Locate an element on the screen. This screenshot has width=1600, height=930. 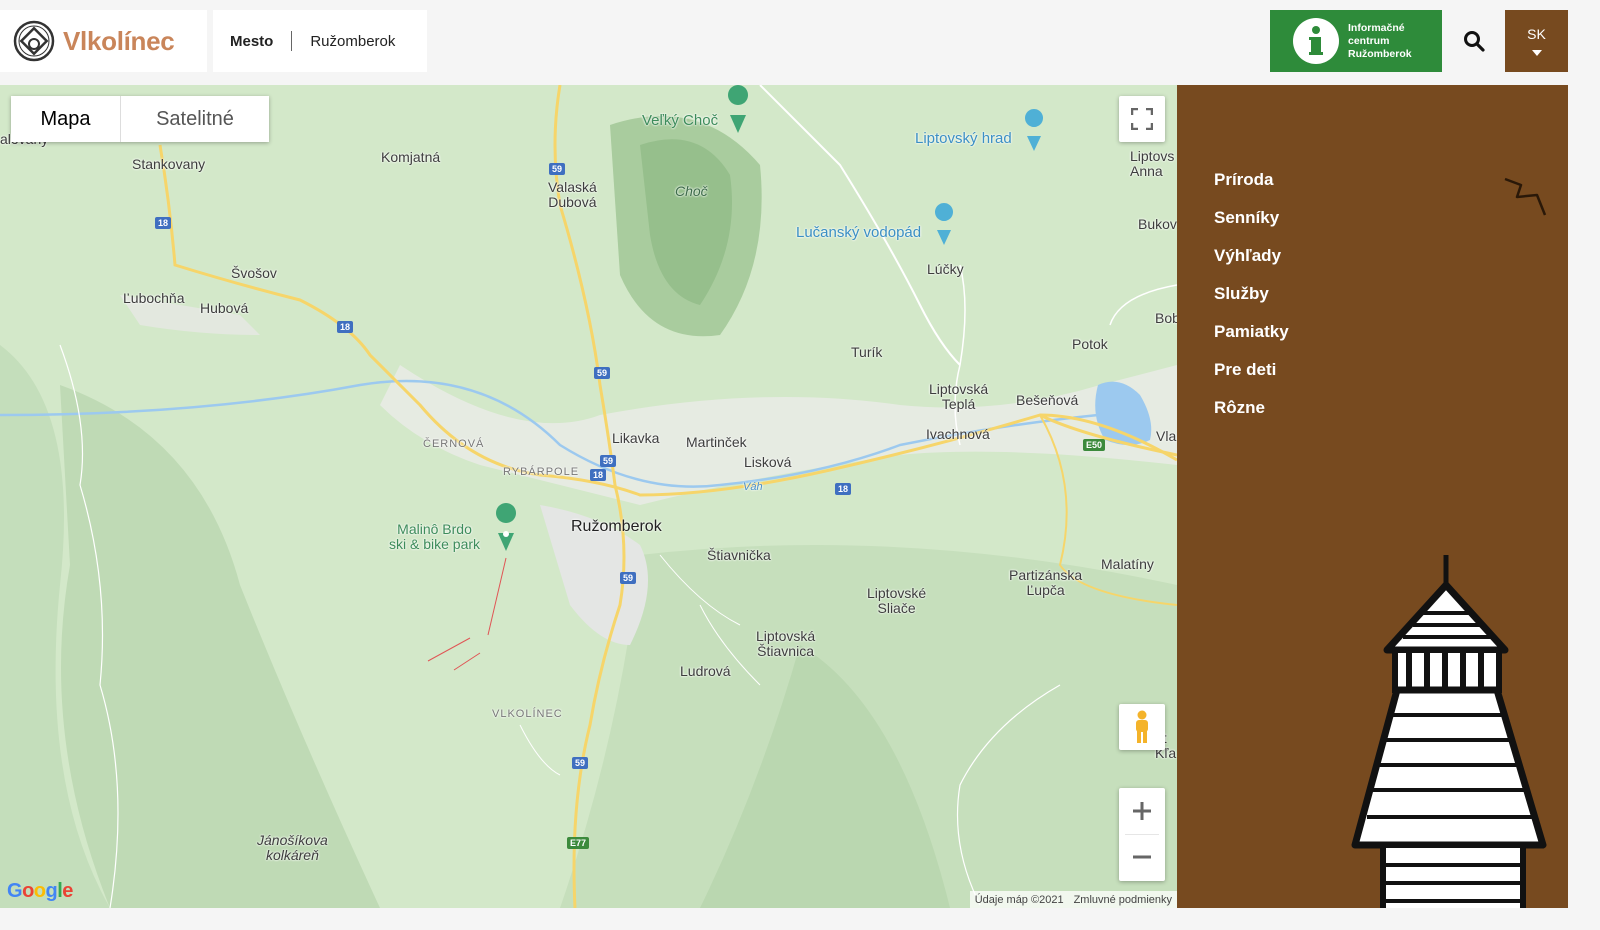
map-label-choc: Choč is located at coordinates (691, 191).